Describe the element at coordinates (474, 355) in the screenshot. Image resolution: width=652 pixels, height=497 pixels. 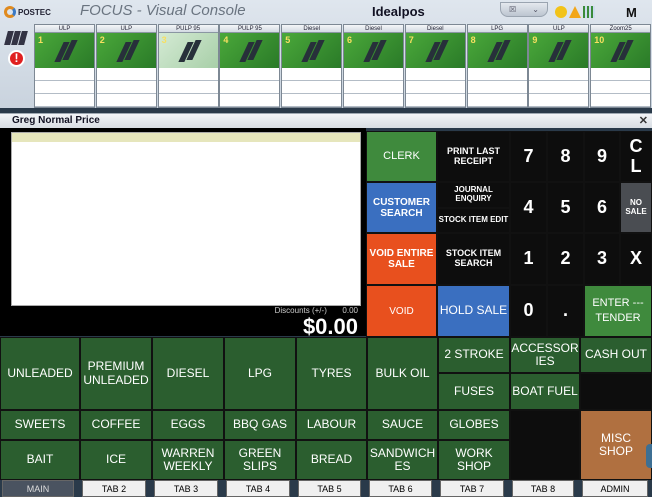
I see `two-stroke-button: 2 STROKE` at that location.